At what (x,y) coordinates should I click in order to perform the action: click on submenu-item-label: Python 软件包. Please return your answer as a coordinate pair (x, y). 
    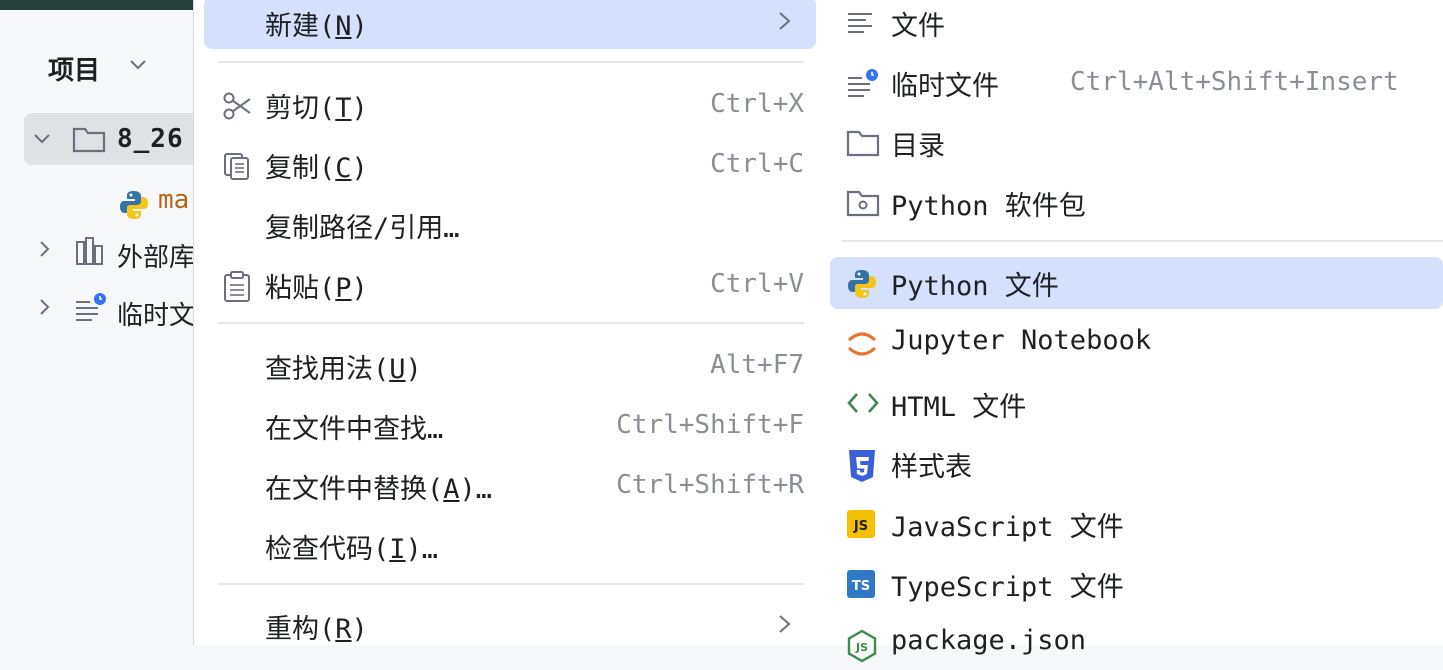
    Looking at the image, I should click on (988, 206).